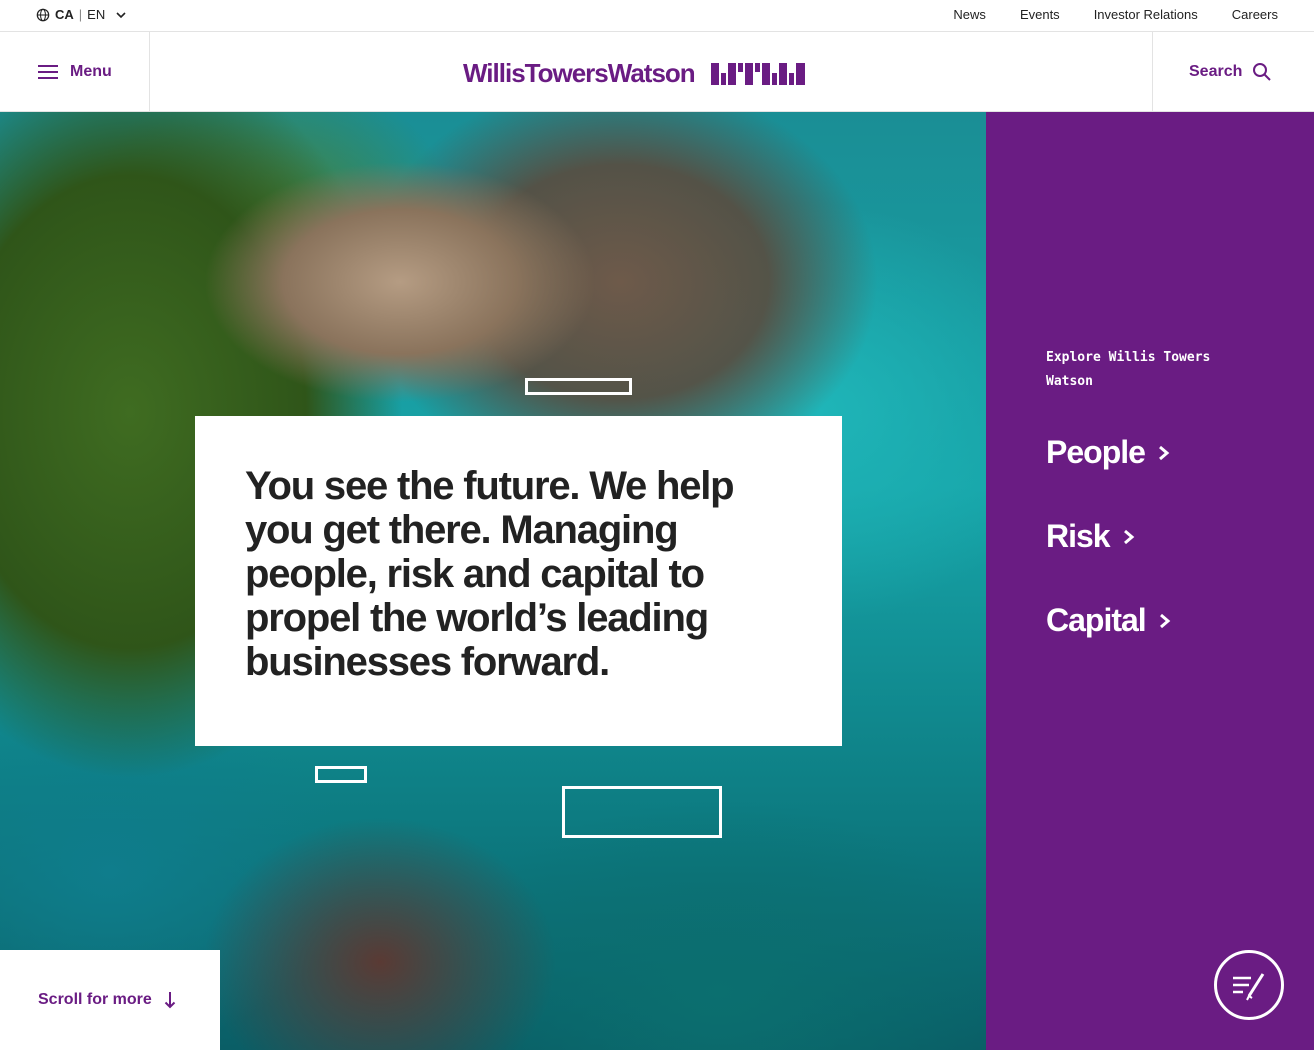 The image size is (1314, 1050). I want to click on locale-selector: CA | EN, so click(81, 14).